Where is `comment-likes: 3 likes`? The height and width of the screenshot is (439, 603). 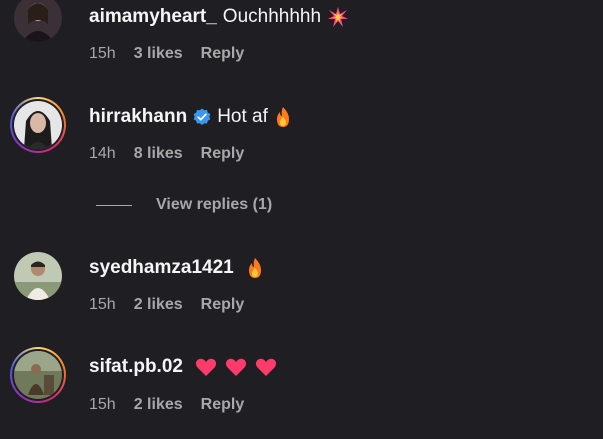 comment-likes: 3 likes is located at coordinates (158, 54).